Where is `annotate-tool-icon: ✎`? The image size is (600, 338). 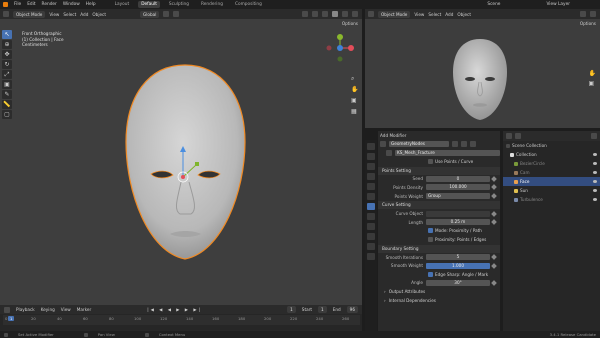 annotate-tool-icon: ✎ is located at coordinates (7, 94).